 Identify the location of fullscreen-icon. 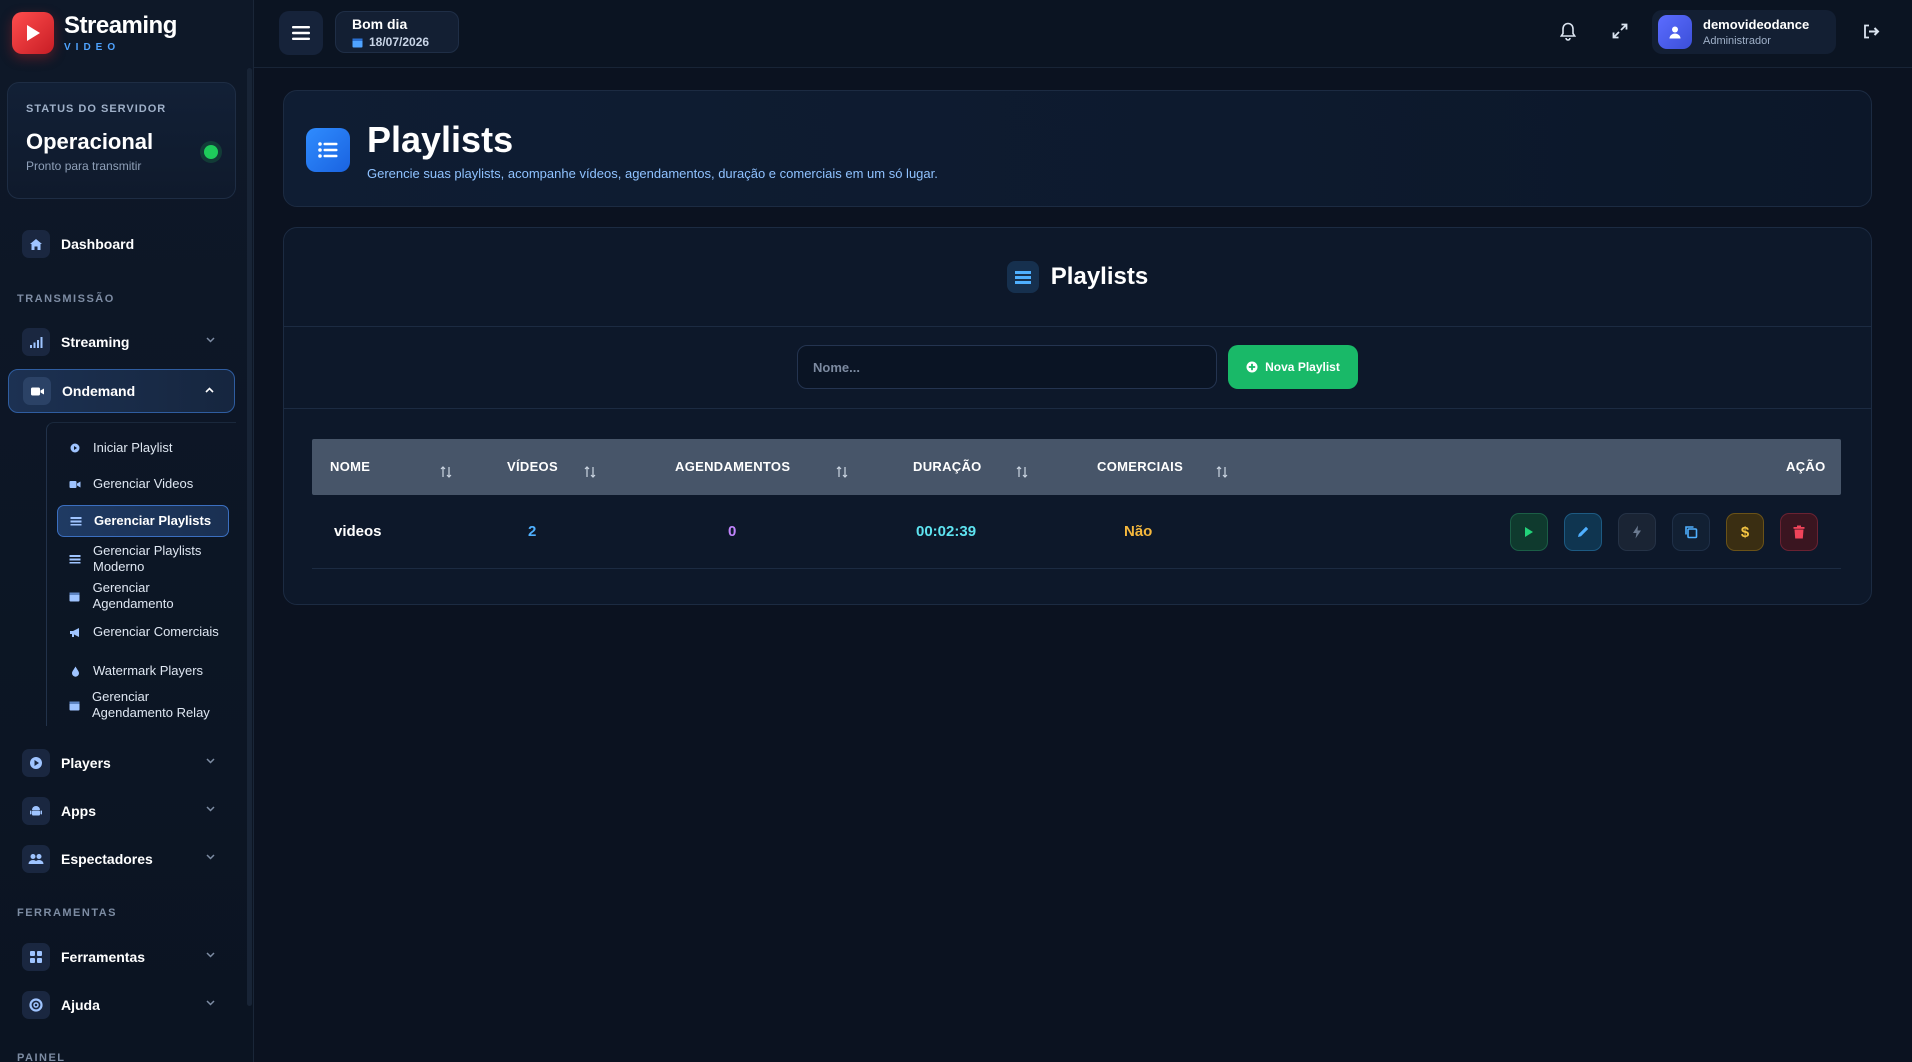
(1620, 31).